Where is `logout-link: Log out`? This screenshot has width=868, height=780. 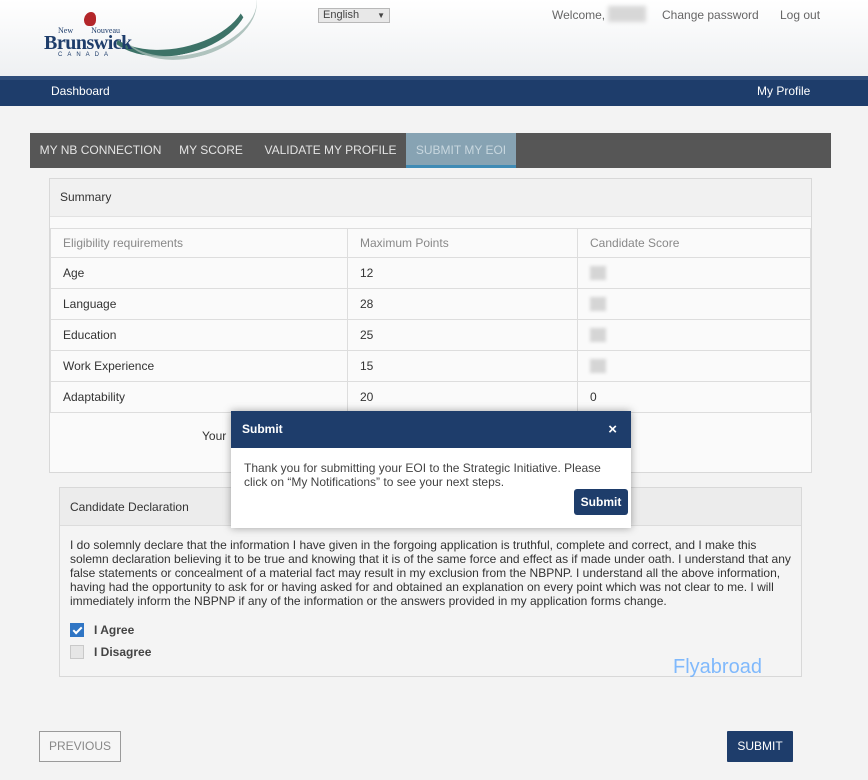 logout-link: Log out is located at coordinates (800, 15).